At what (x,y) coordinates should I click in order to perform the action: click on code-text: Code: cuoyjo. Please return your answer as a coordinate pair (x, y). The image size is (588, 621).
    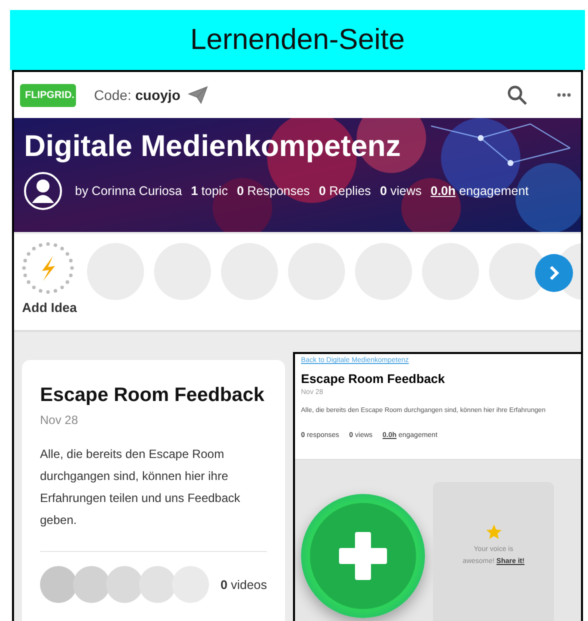
    Looking at the image, I should click on (137, 95).